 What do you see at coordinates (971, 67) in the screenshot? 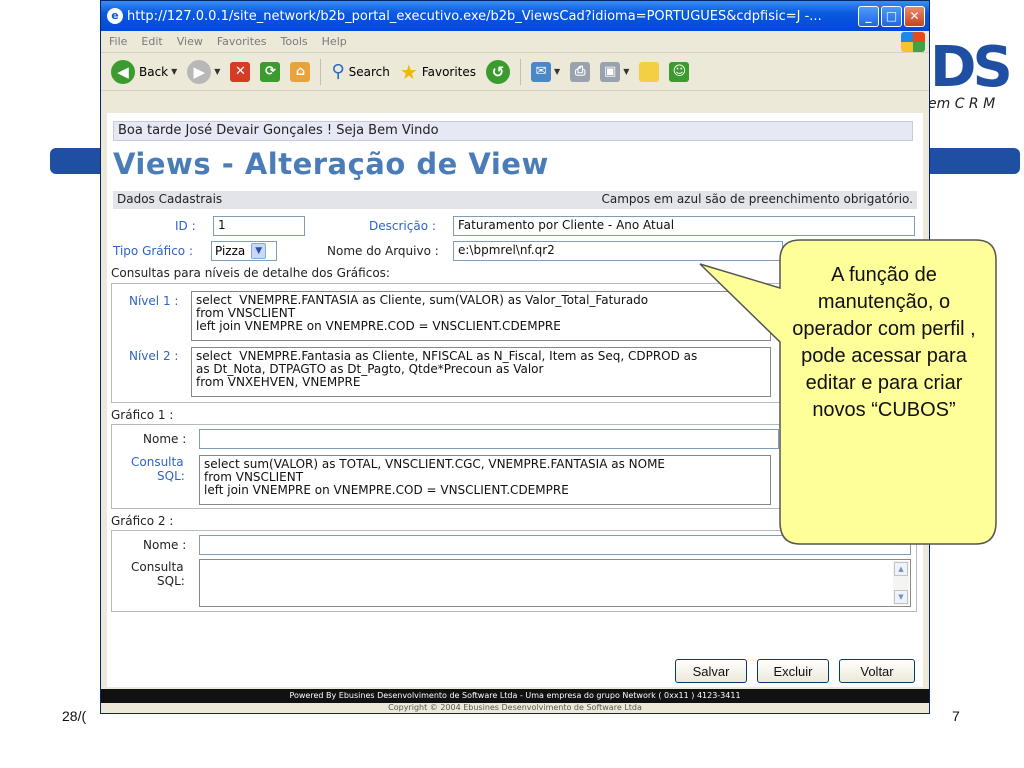
I see `company-logo: DS` at bounding box center [971, 67].